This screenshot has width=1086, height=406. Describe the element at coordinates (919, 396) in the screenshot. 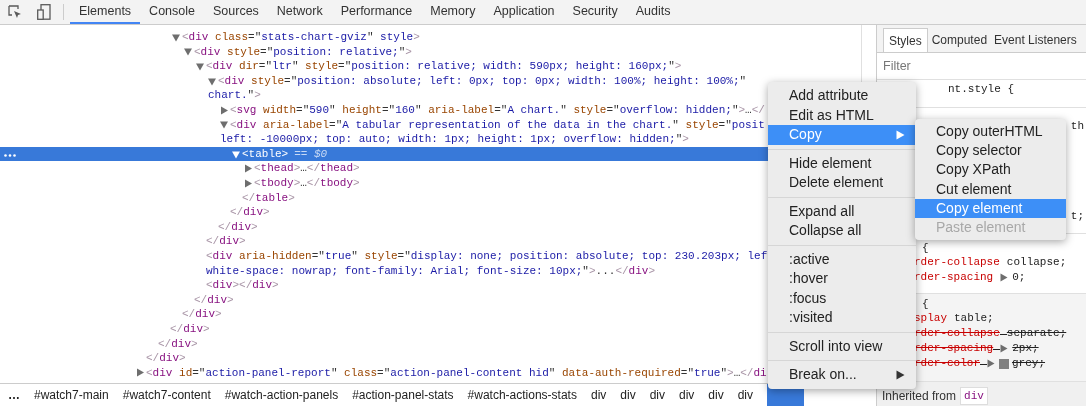

I see `inherited-label: Inherited from` at that location.